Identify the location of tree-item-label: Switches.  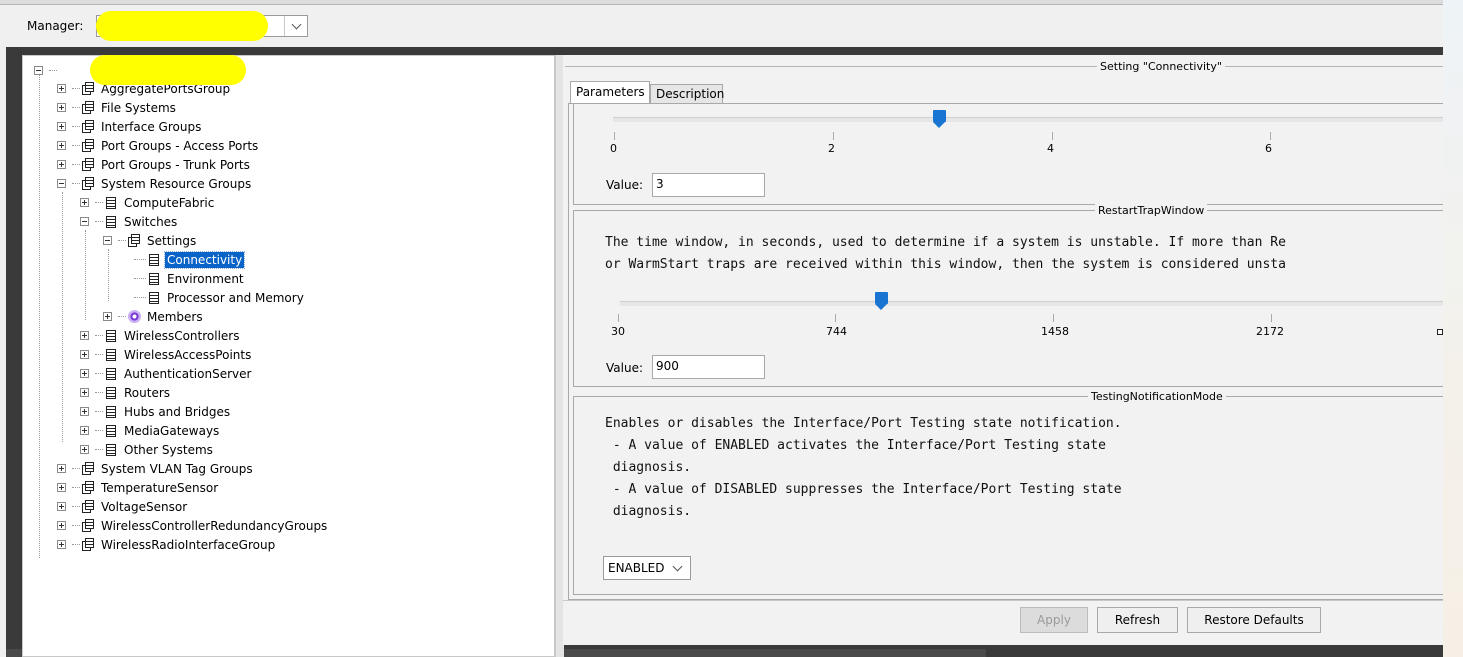
(151, 221).